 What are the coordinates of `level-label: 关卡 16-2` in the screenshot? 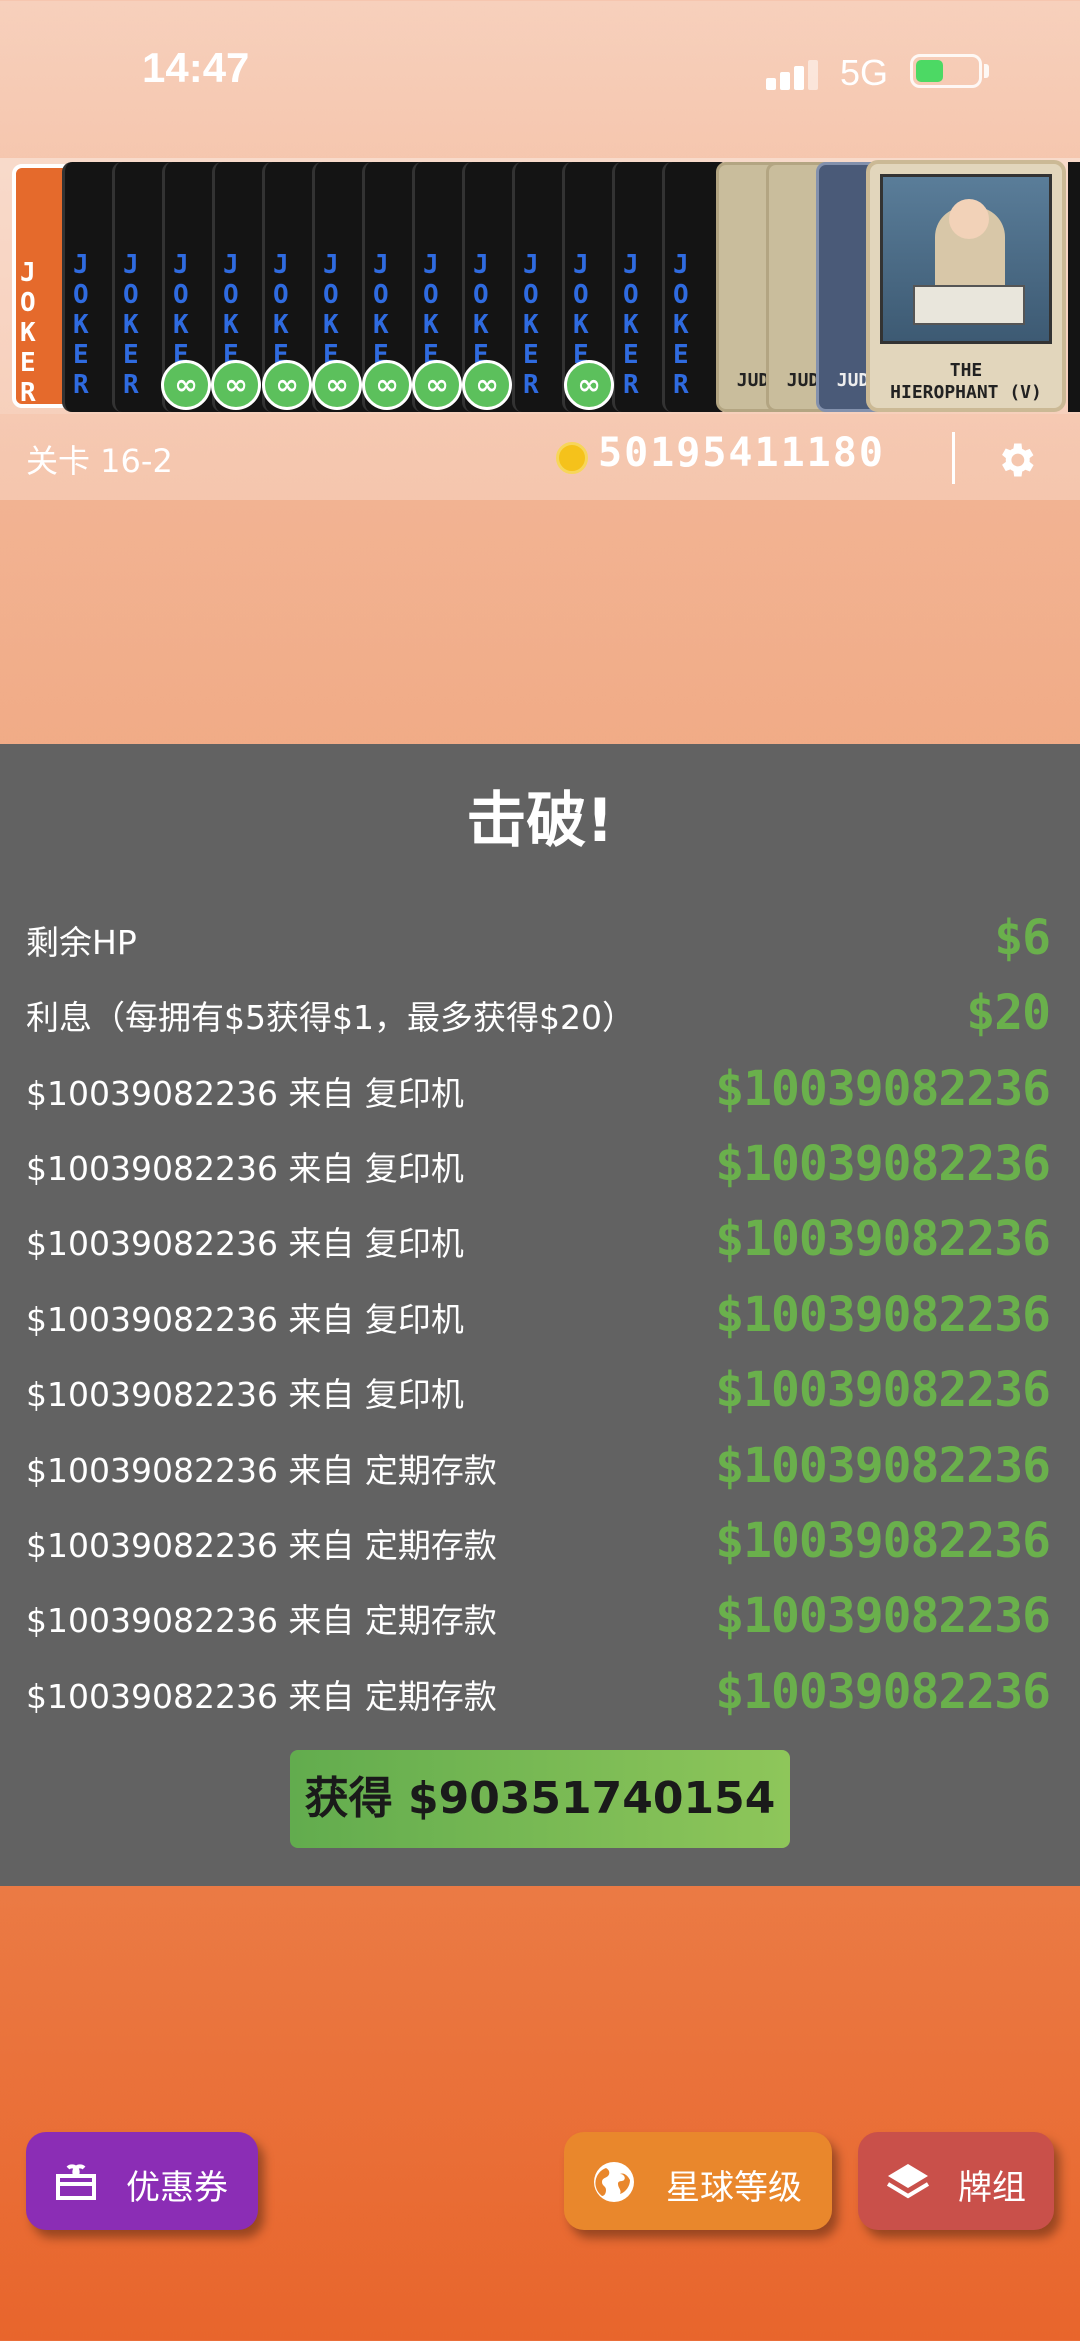 It's located at (99, 461).